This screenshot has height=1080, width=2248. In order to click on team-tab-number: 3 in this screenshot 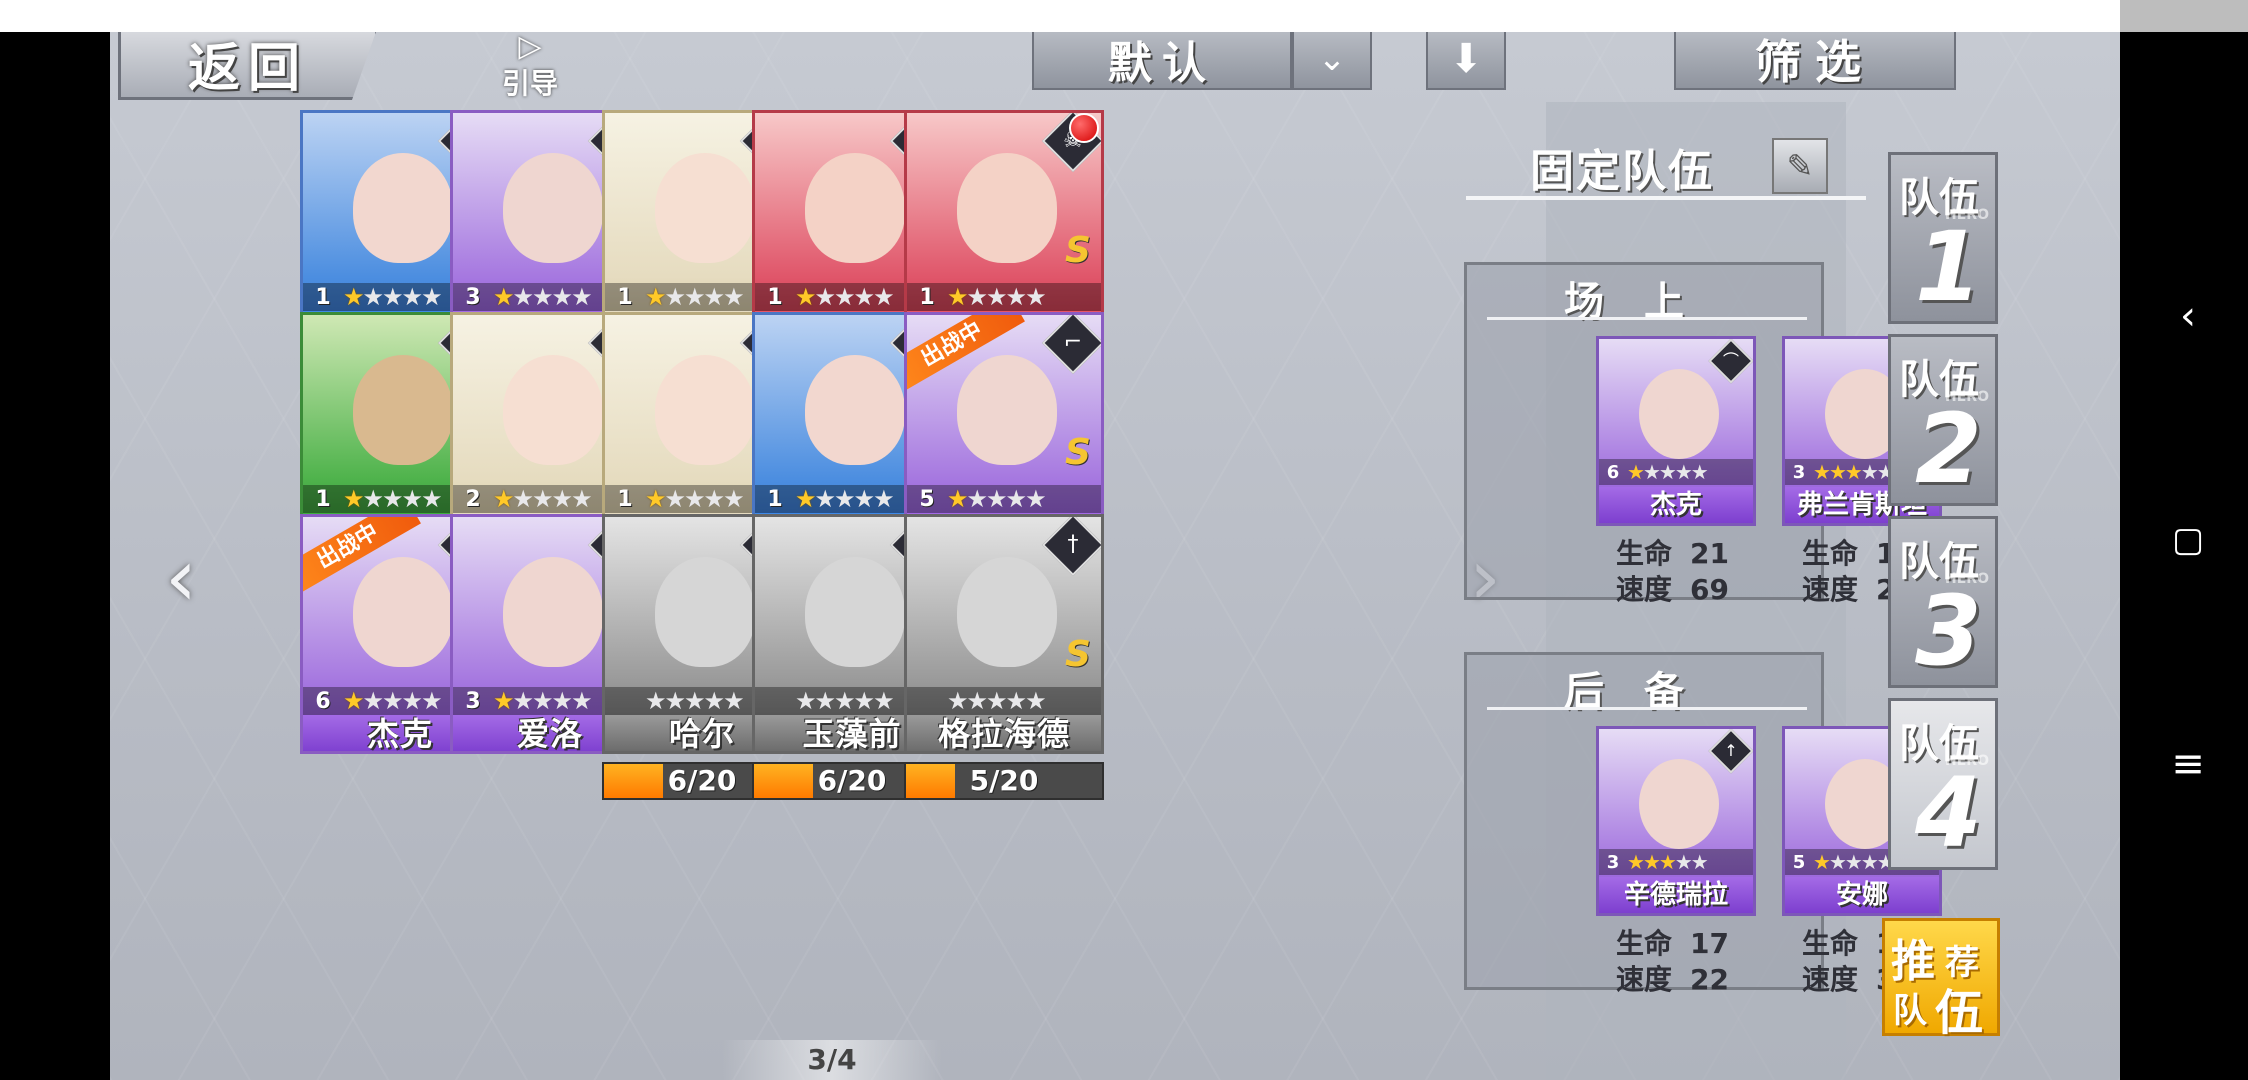, I will do `click(1948, 631)`.